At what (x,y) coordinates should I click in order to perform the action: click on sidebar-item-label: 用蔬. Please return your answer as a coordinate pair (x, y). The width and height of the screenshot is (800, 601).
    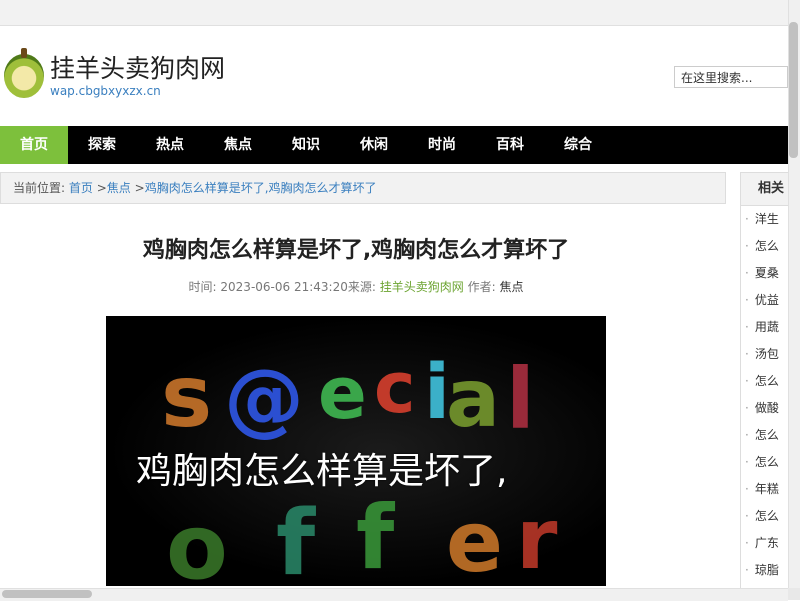
    Looking at the image, I should click on (767, 327).